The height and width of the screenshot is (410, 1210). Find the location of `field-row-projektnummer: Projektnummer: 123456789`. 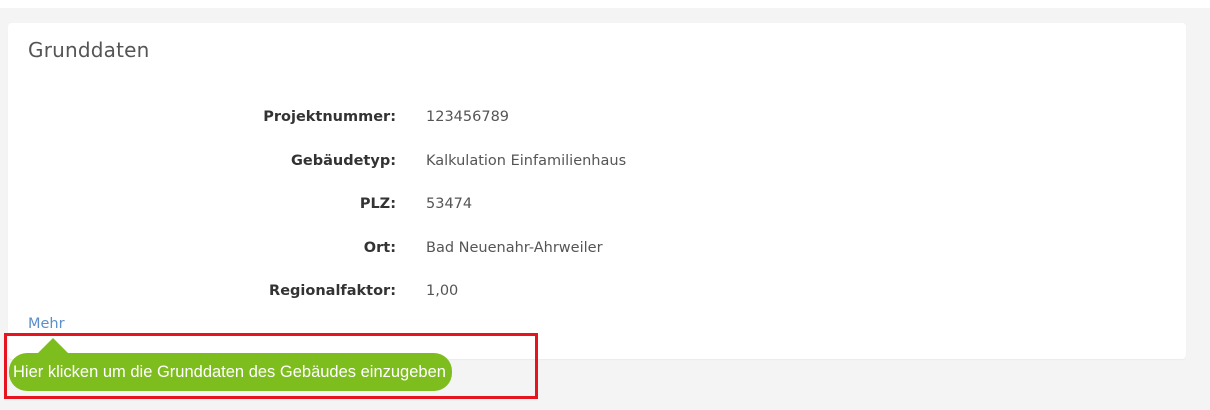

field-row-projektnummer: Projektnummer: 123456789 is located at coordinates (597, 131).